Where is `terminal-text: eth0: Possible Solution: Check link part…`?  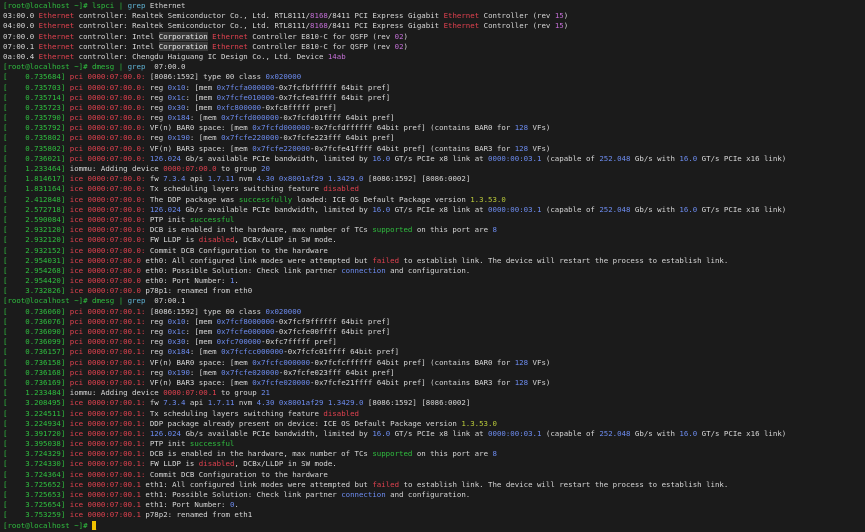
terminal-text: eth0: Possible Solution: Check link part… is located at coordinates (243, 270).